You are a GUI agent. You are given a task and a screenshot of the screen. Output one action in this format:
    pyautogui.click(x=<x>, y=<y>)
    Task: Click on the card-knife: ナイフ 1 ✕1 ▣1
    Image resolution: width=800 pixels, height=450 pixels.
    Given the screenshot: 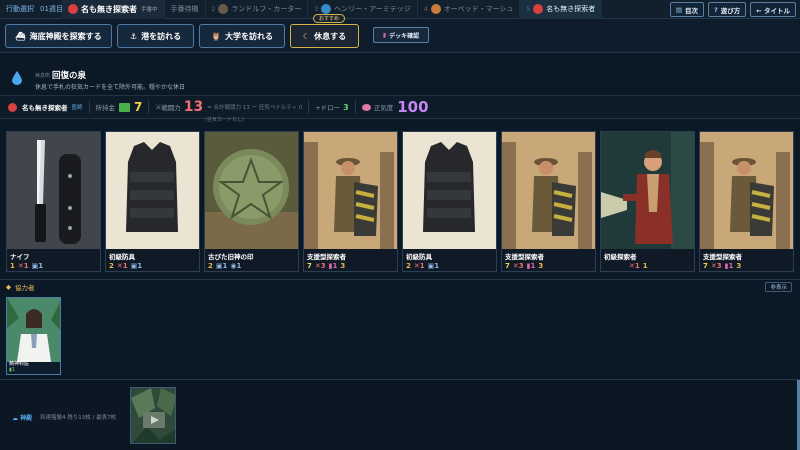 What is the action you would take?
    pyautogui.click(x=53, y=201)
    